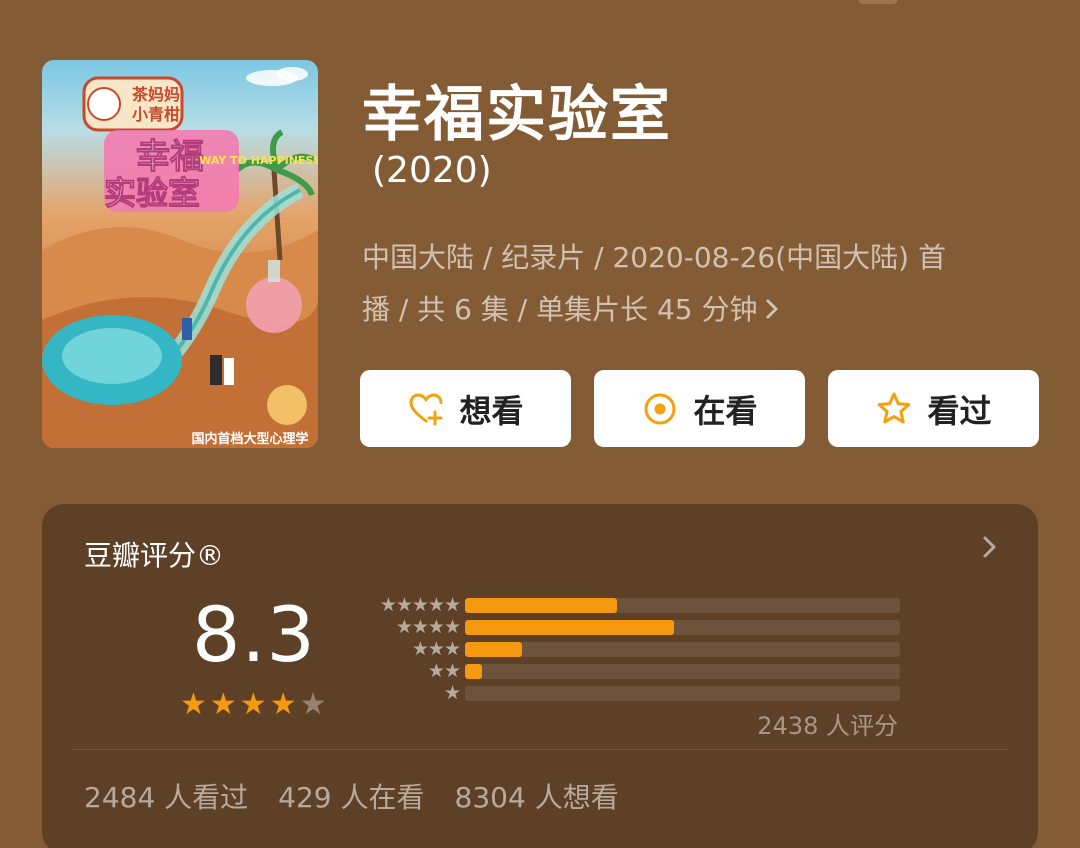  I want to click on meta-line-1: 中国大陆 / 纪录片 / 2020-08-26(中国大陆) 首, so click(654, 257).